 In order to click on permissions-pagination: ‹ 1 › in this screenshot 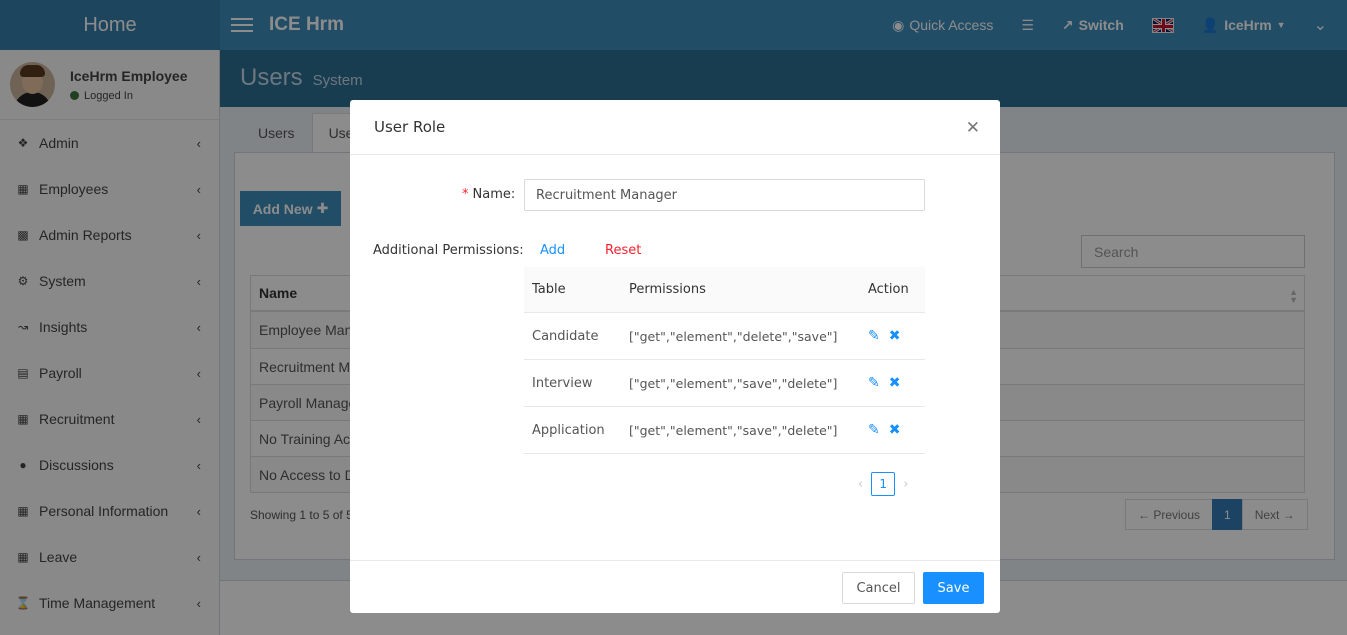, I will do `click(883, 484)`.